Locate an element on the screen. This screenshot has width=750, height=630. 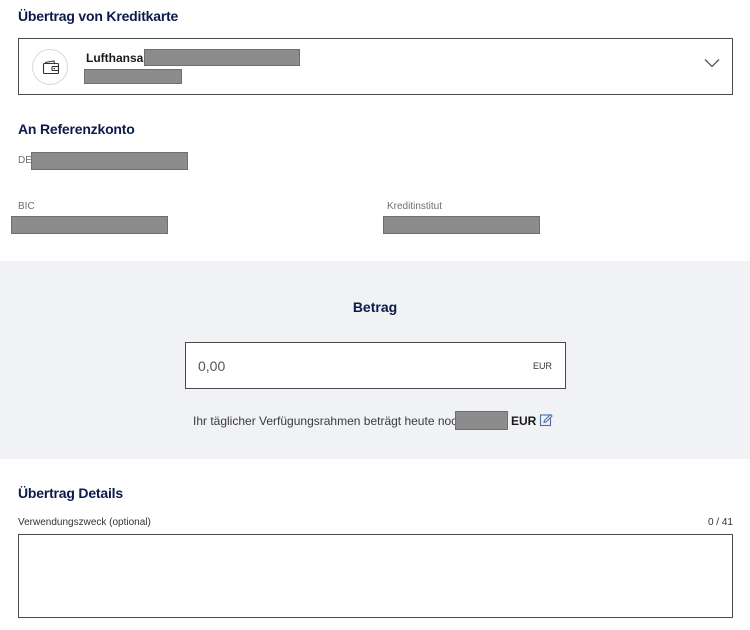
amount-title: Betrag is located at coordinates (375, 307).